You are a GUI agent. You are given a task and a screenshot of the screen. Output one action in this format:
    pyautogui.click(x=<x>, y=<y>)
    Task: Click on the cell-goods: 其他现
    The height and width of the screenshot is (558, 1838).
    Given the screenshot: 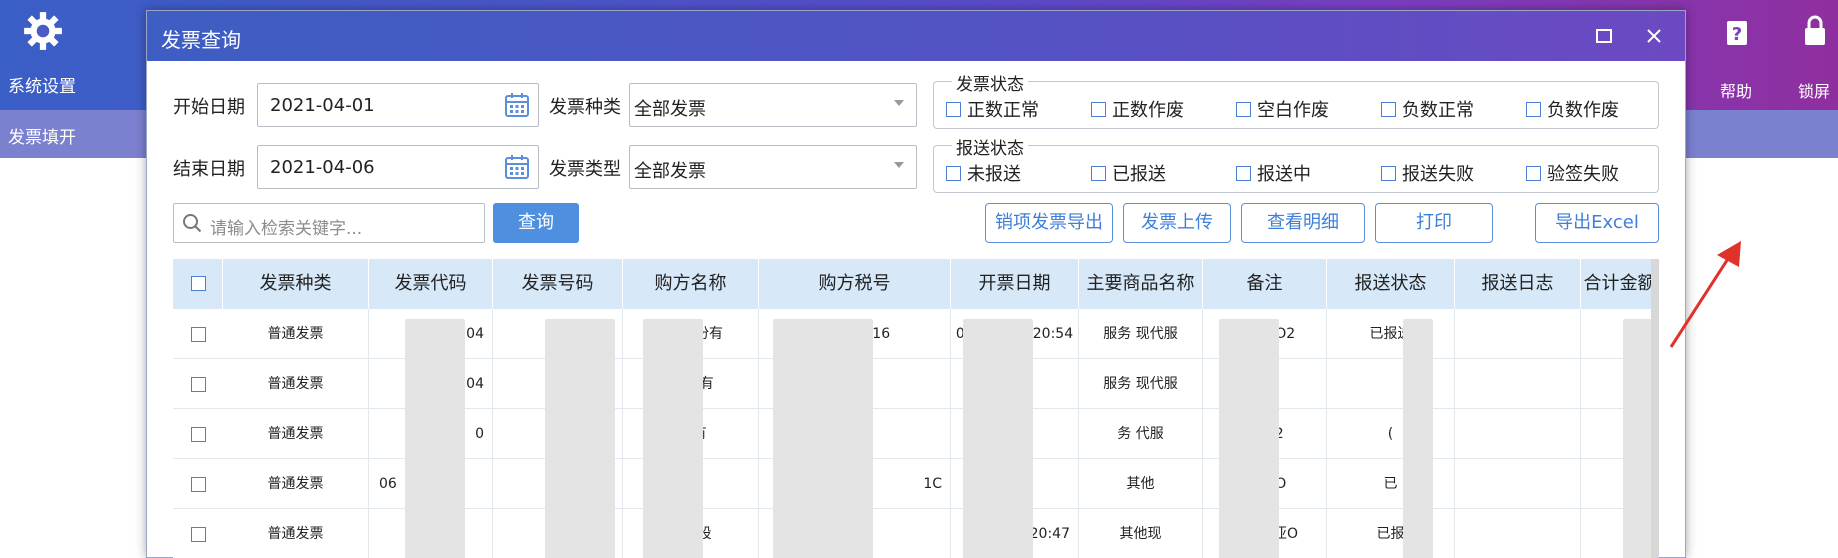 What is the action you would take?
    pyautogui.click(x=1141, y=533)
    